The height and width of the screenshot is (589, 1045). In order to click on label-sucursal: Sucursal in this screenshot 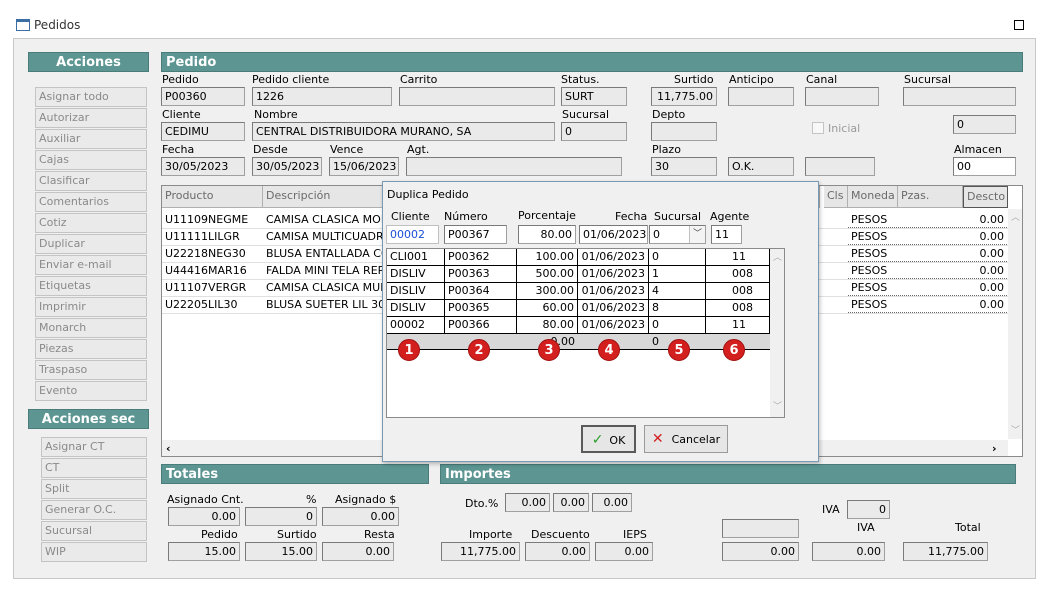, I will do `click(928, 79)`.